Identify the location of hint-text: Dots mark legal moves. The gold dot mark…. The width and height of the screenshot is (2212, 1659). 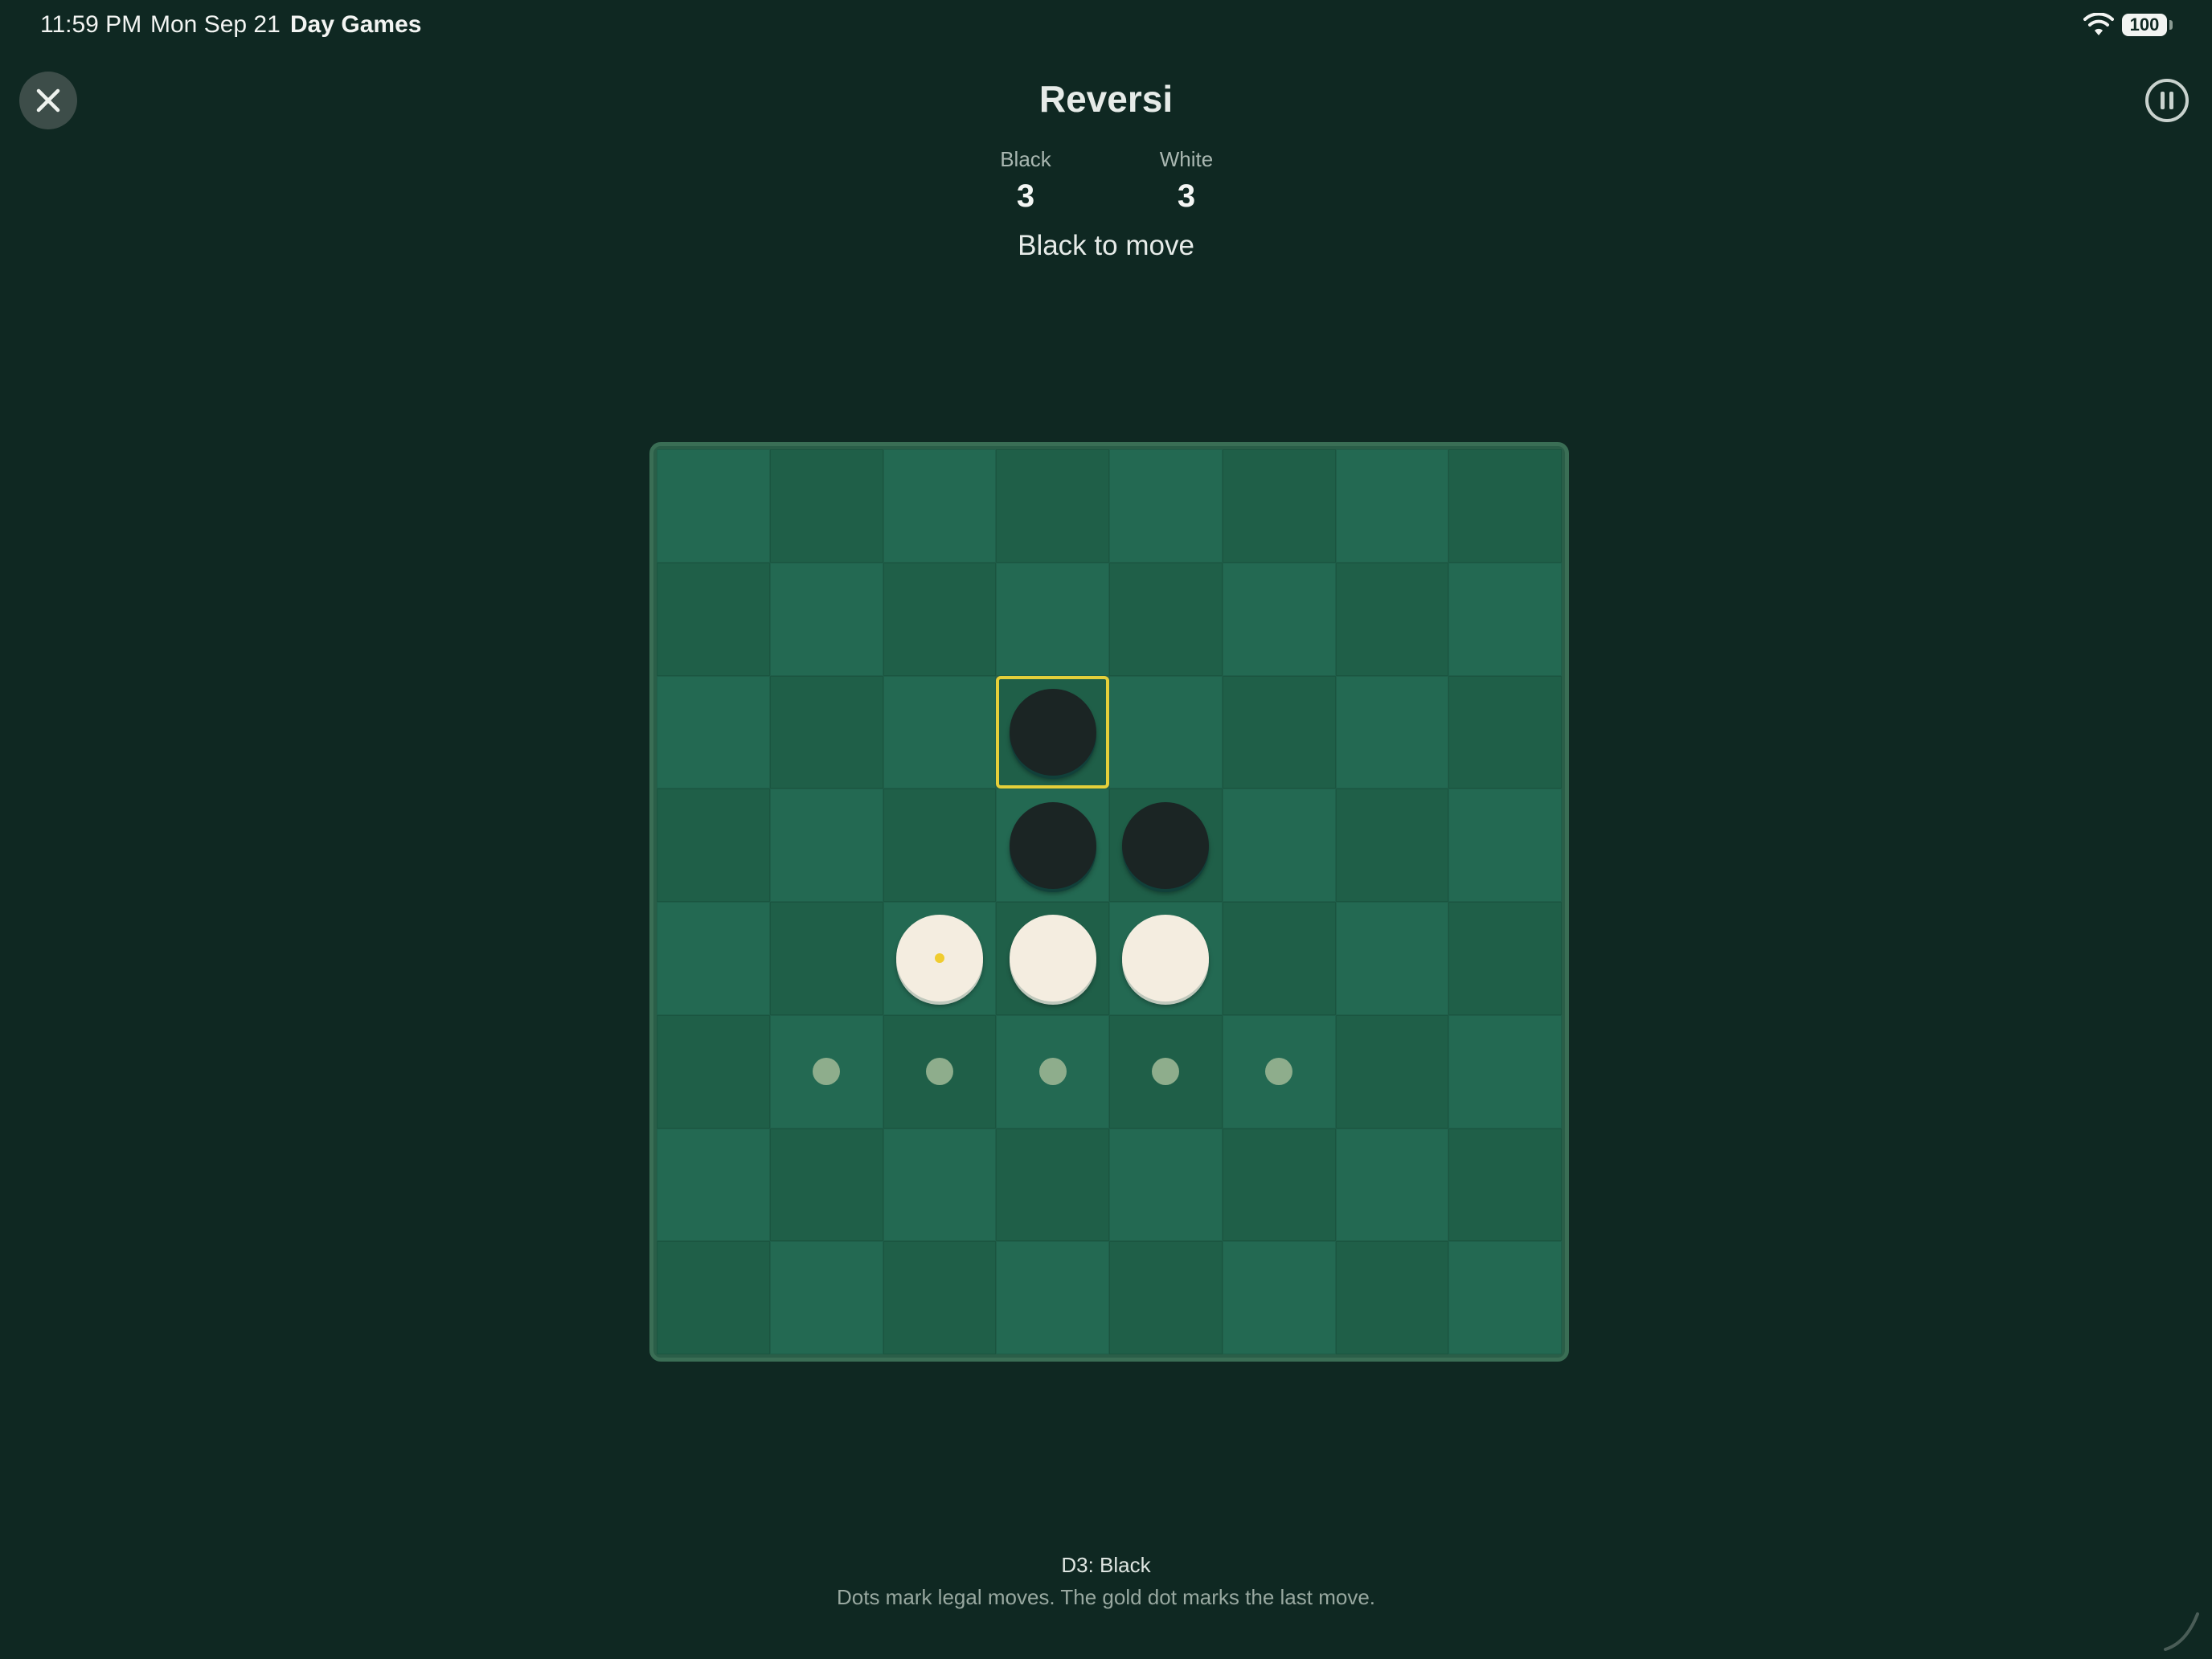
(1106, 1597).